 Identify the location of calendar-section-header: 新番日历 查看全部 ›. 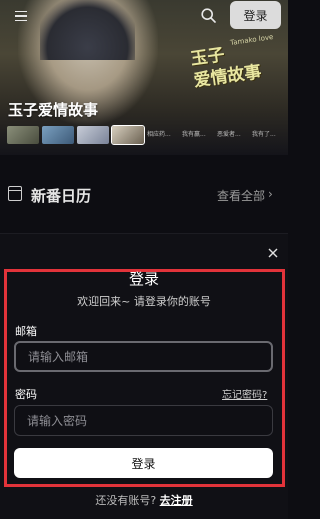
(144, 195).